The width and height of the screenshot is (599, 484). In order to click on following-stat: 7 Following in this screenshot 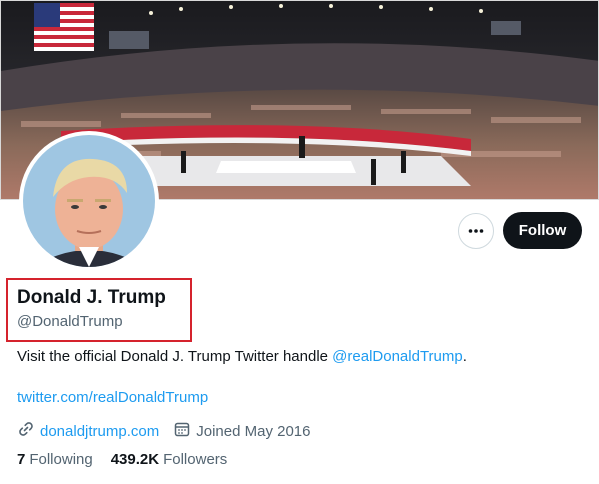, I will do `click(55, 459)`.